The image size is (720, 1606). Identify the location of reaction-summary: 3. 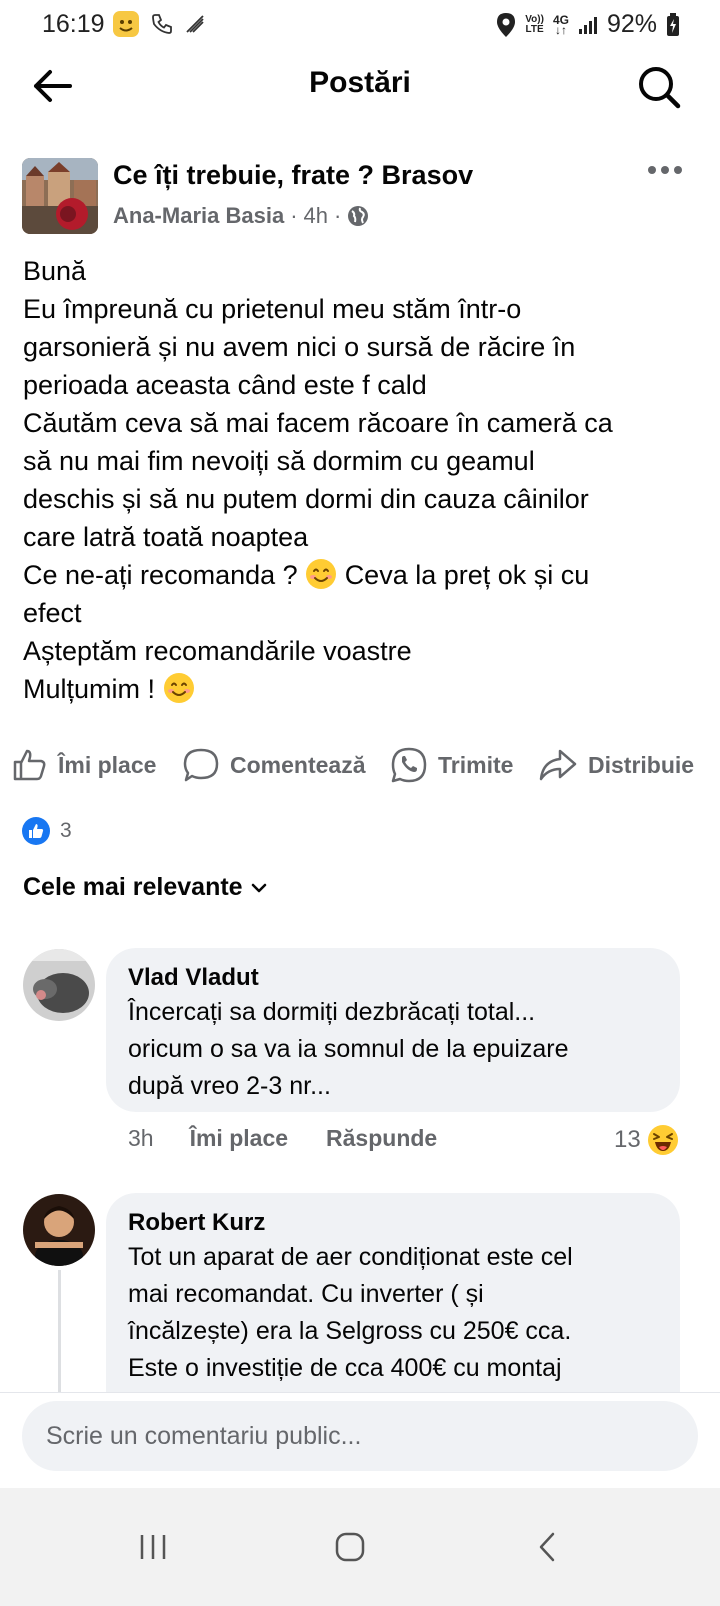
(47, 831).